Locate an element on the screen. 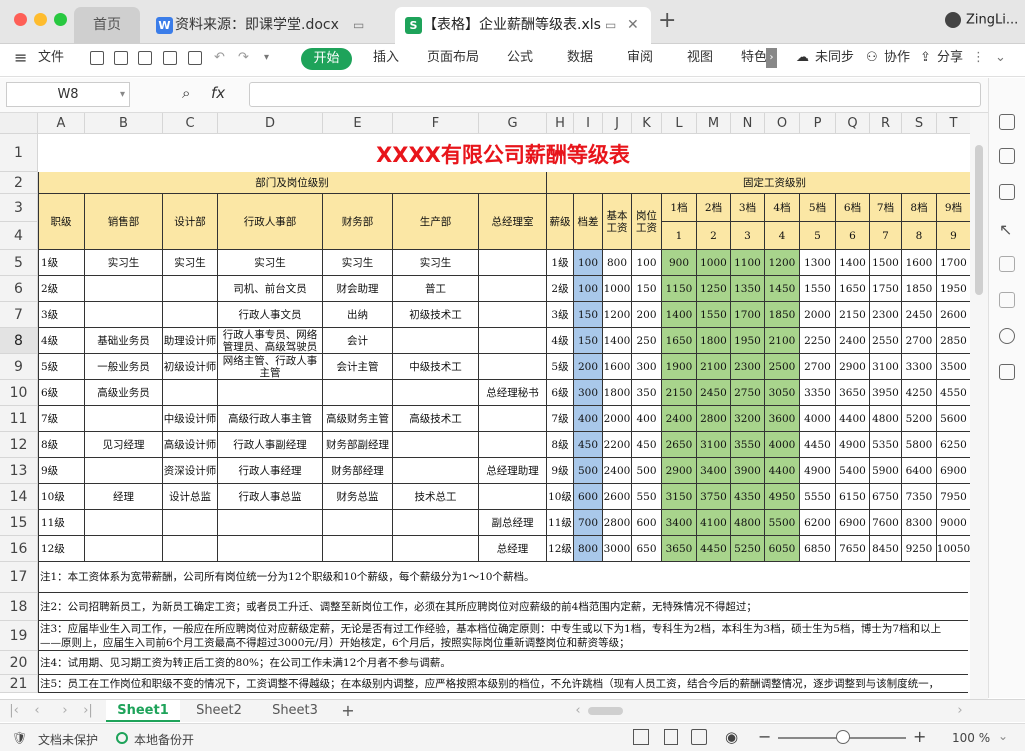  zoom-window-button is located at coordinates (60, 19).